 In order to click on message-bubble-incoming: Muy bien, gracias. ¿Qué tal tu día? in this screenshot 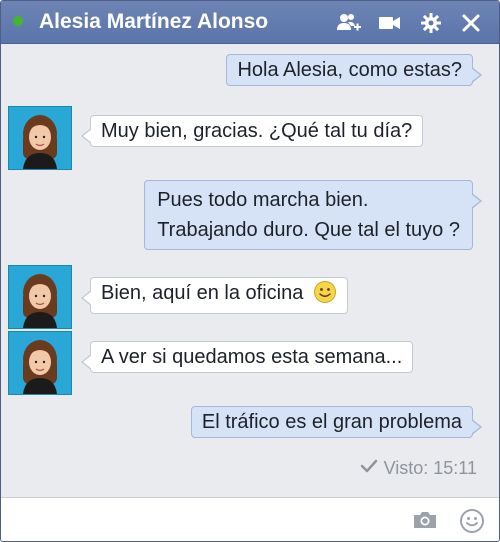, I will do `click(252, 131)`.